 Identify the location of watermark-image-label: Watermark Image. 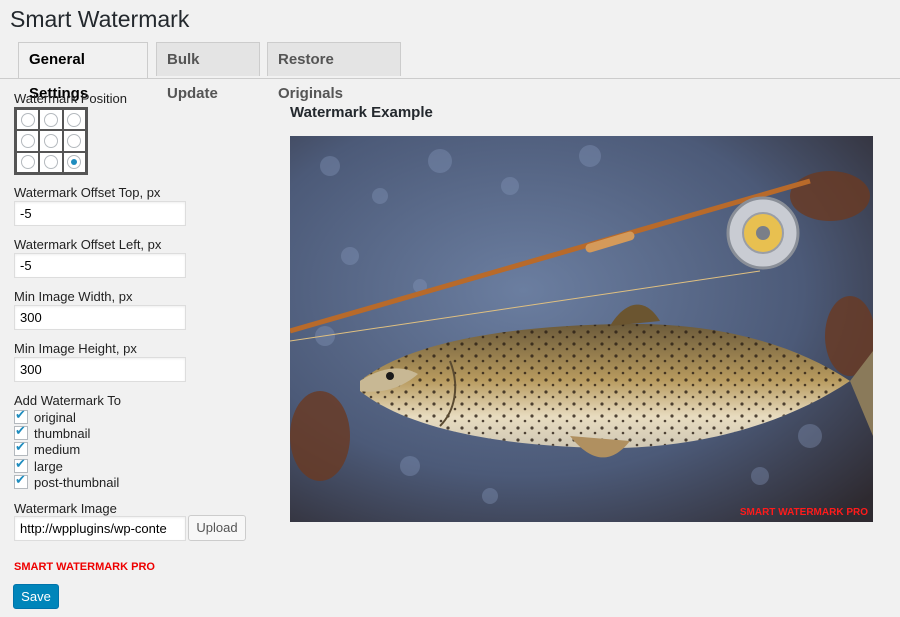
(65, 508).